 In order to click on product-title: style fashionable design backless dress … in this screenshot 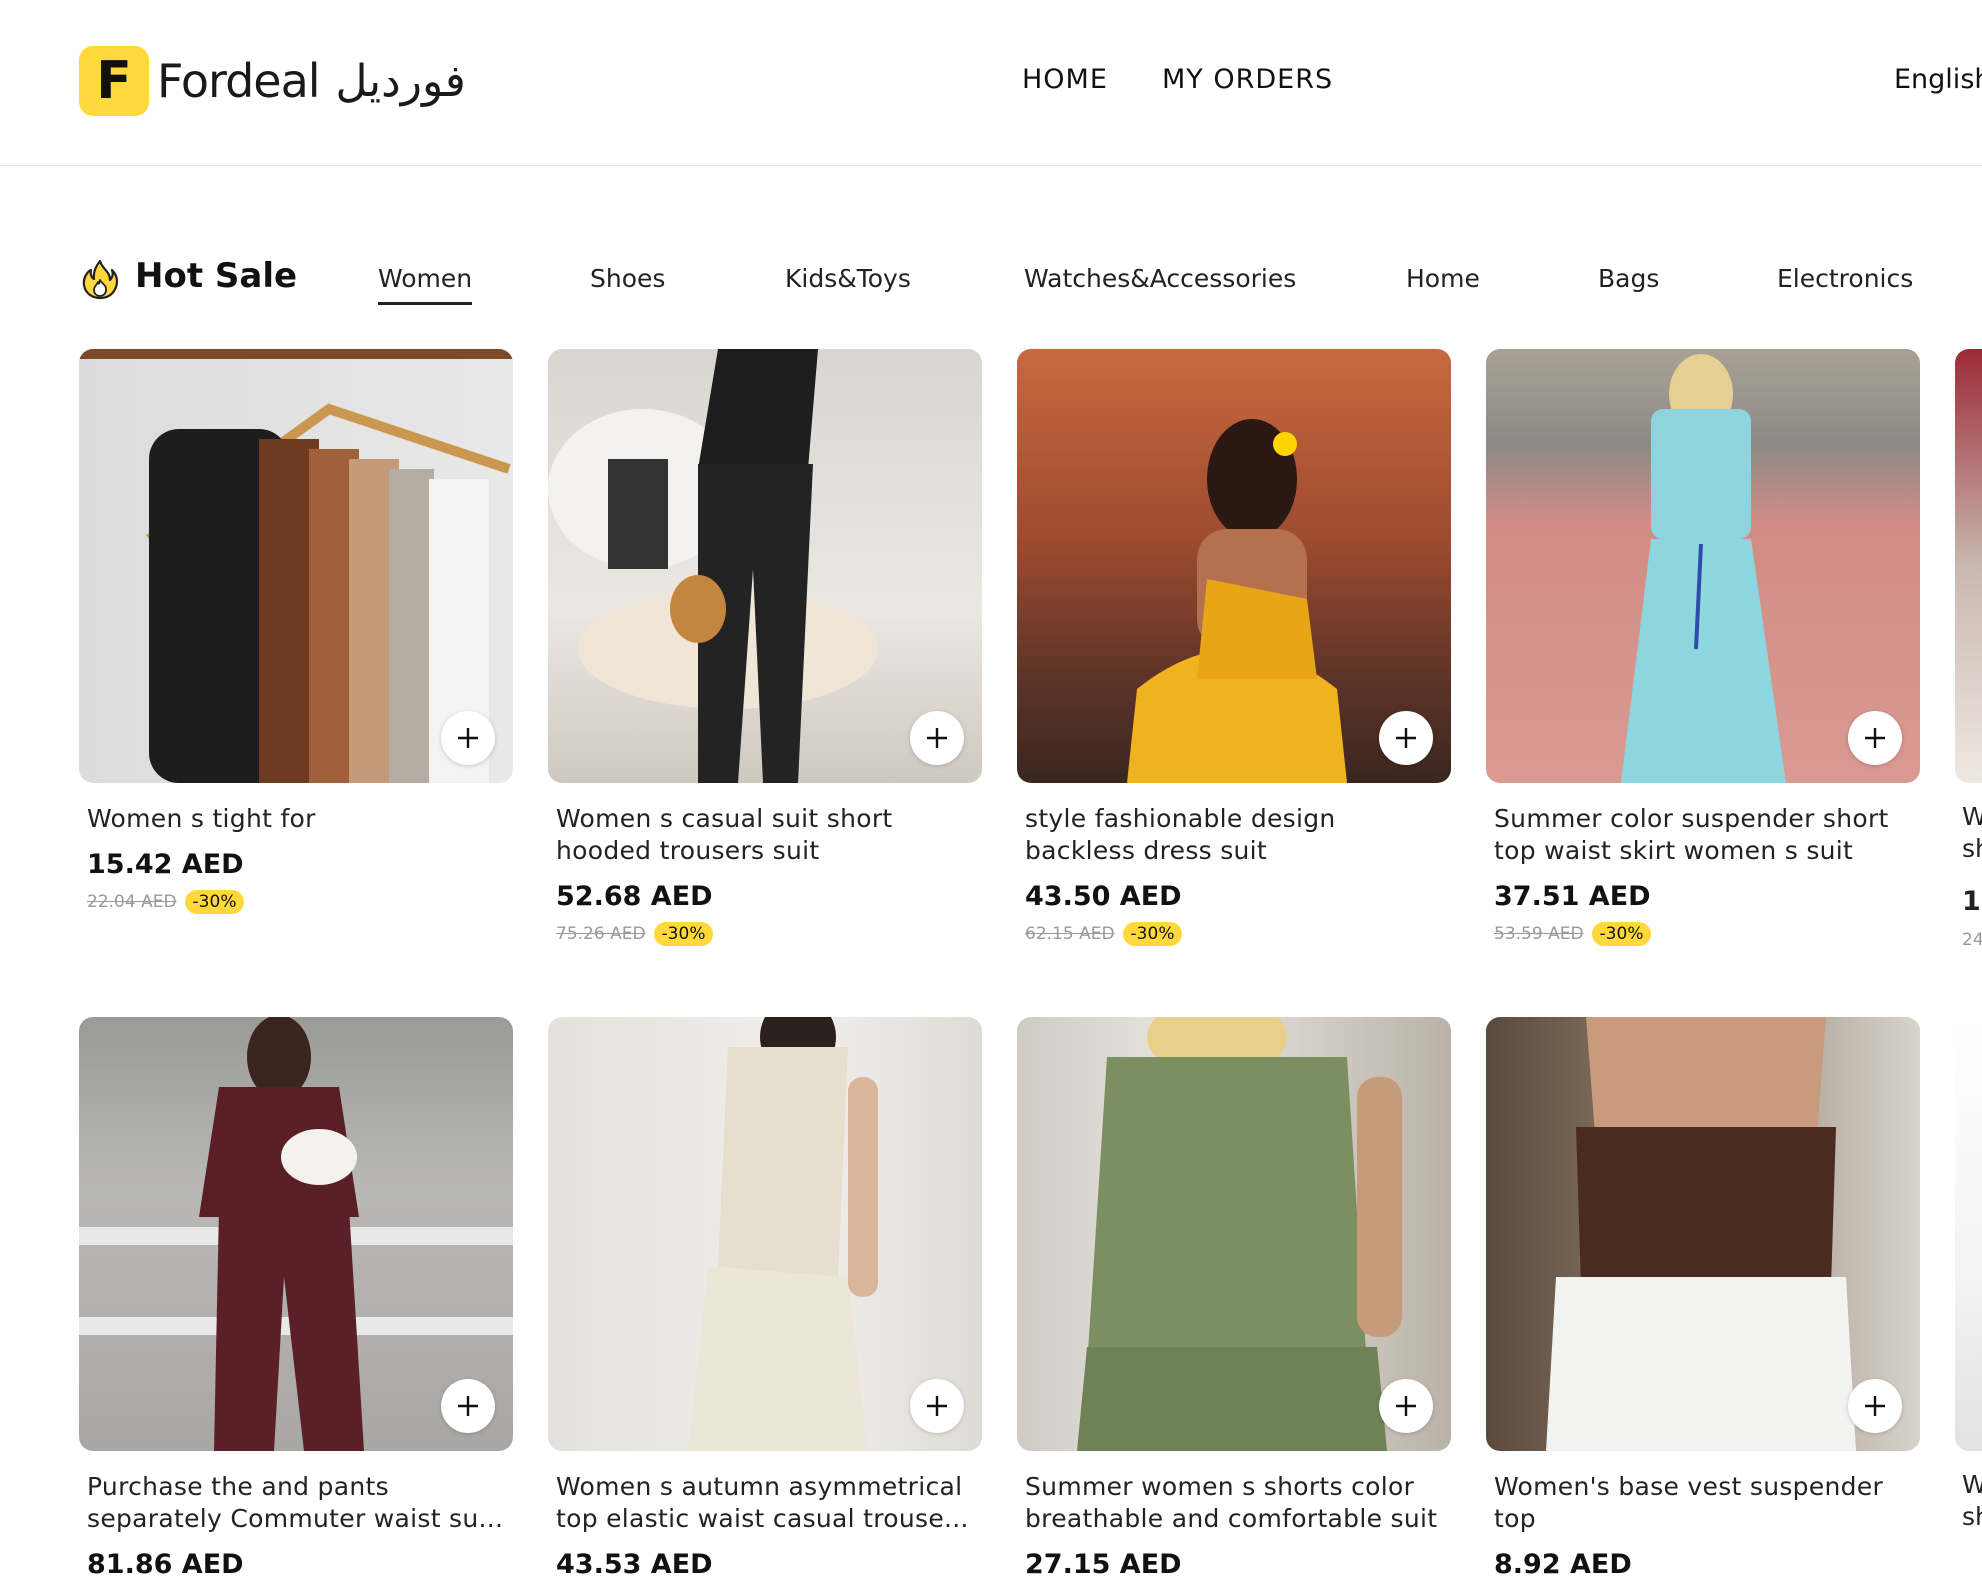, I will do `click(1234, 835)`.